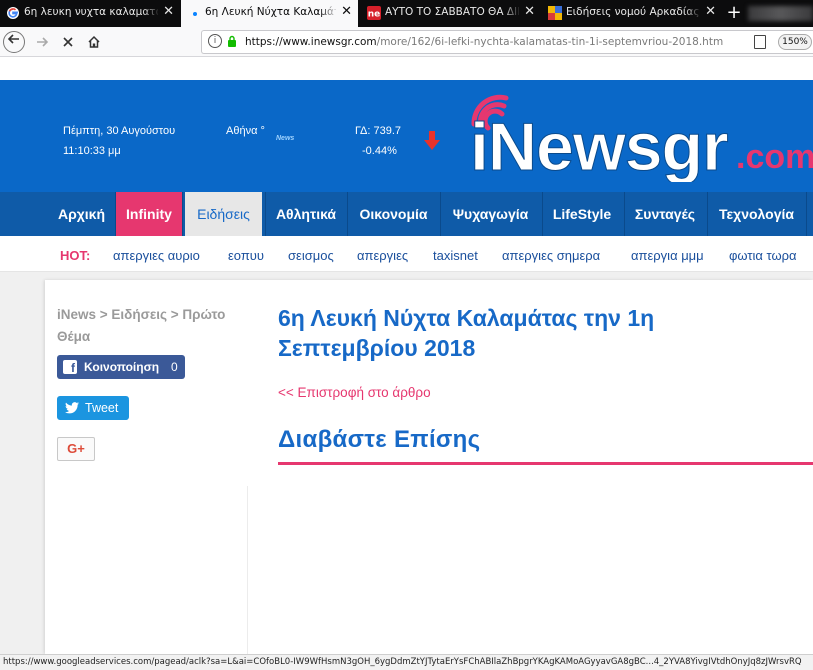 The width and height of the screenshot is (813, 670). Describe the element at coordinates (246, 255) in the screenshot. I see `hot-link: εοπυυ` at that location.